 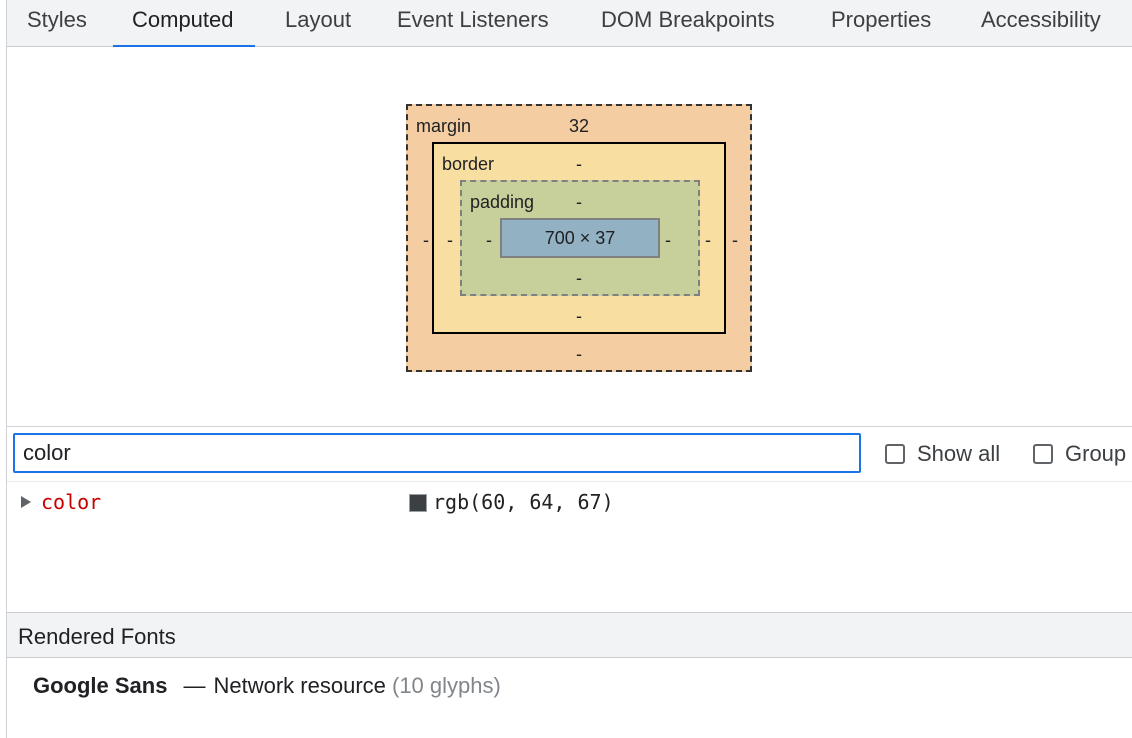 I want to click on tab-event-listeners: Event Listeners, so click(x=473, y=23).